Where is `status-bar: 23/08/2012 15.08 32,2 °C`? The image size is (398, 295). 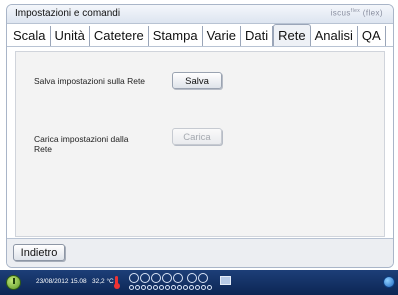
status-bar: 23/08/2012 15.08 32,2 °C is located at coordinates (199, 282).